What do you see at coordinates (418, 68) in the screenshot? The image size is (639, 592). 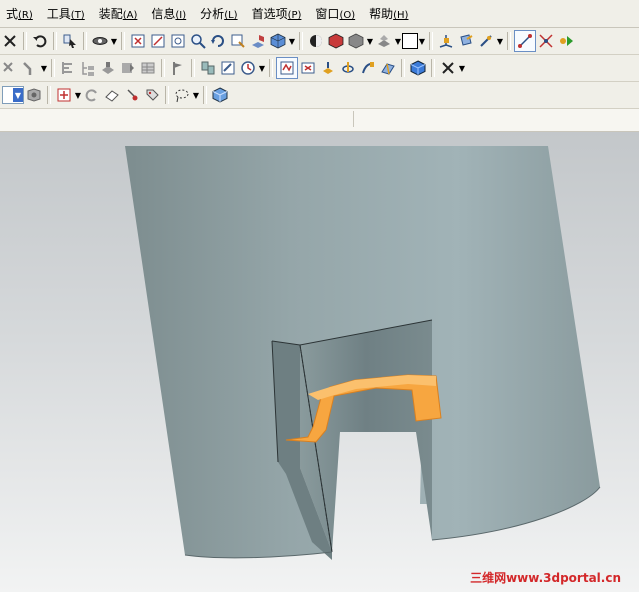 I see `solid-block-icon` at bounding box center [418, 68].